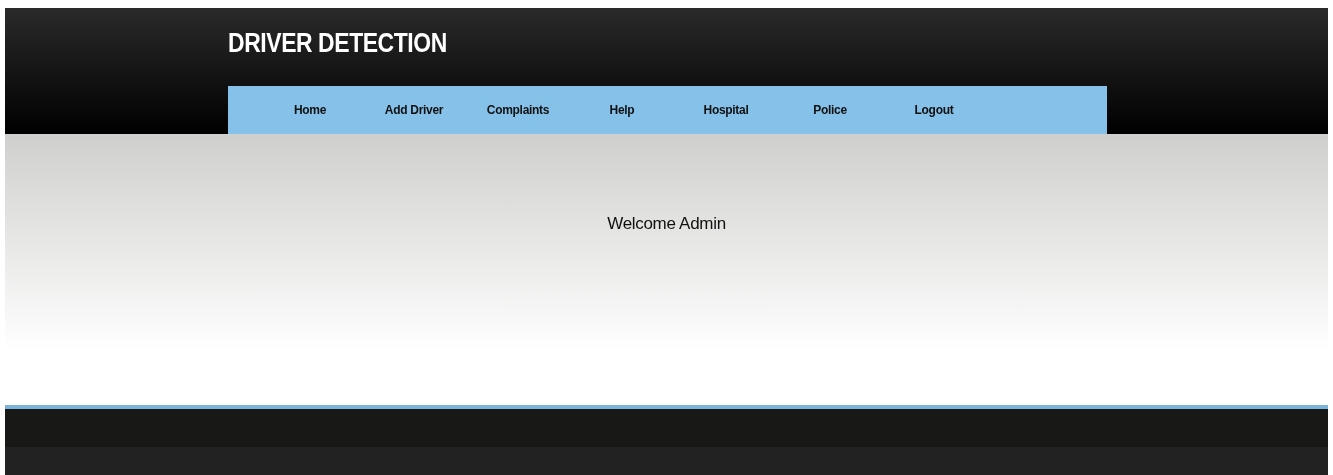 The width and height of the screenshot is (1333, 475). What do you see at coordinates (934, 110) in the screenshot?
I see `nav-link: Logout` at bounding box center [934, 110].